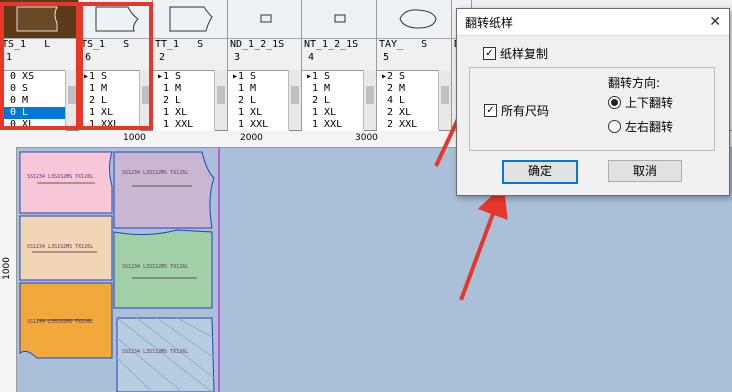 This screenshot has width=732, height=392. Describe the element at coordinates (649, 103) in the screenshot. I see `radio-updown-label: 上下翻转` at that location.